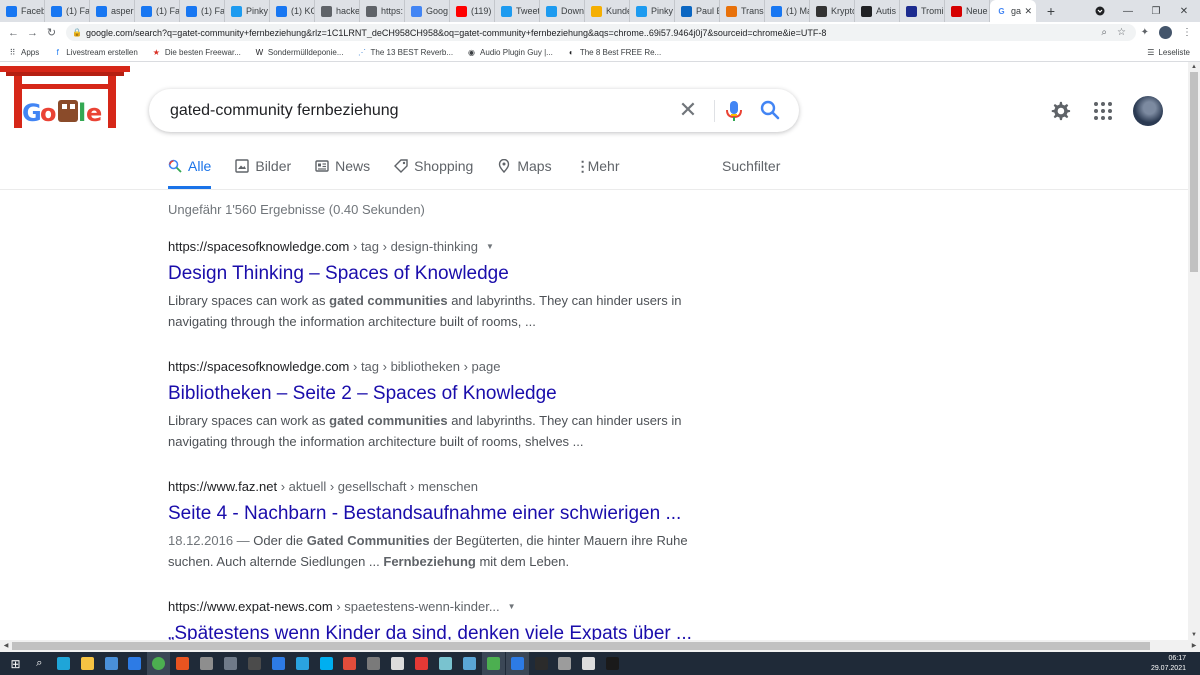 The height and width of the screenshot is (675, 1200). What do you see at coordinates (292, 11) in the screenshot?
I see `browser-tab: (1) KC` at bounding box center [292, 11].